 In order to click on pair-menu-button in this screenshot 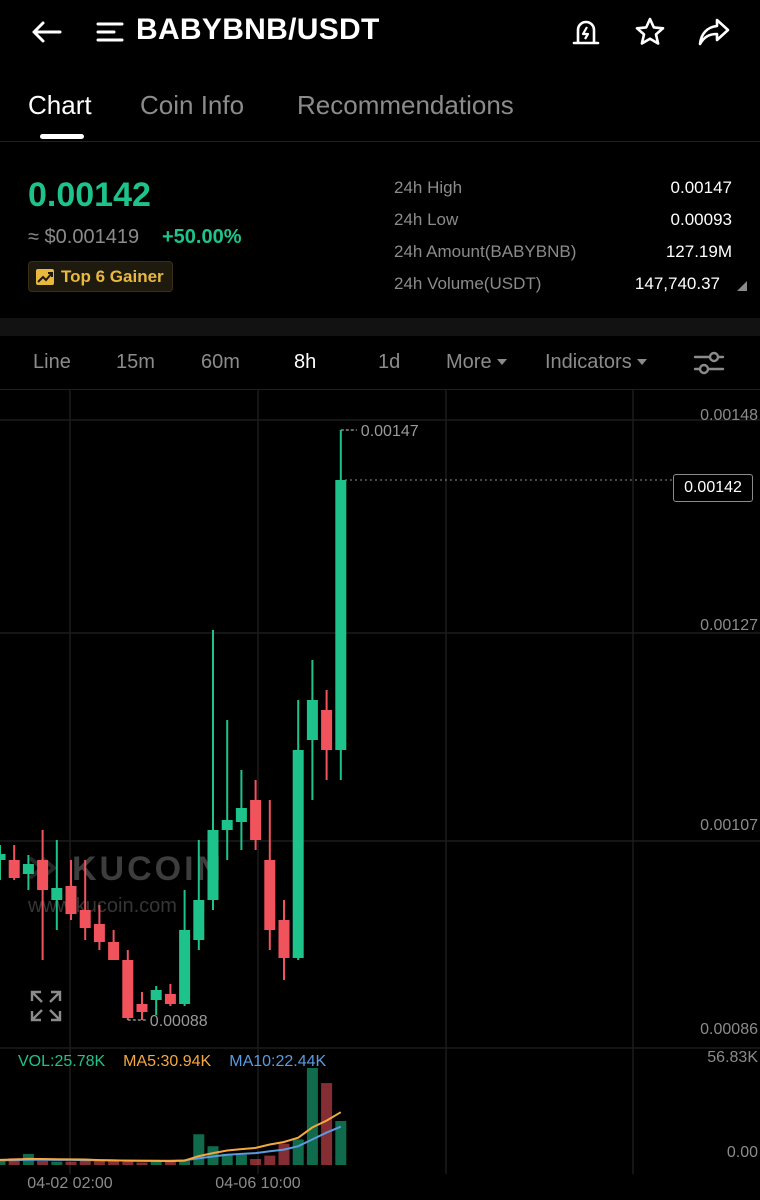, I will do `click(110, 32)`.